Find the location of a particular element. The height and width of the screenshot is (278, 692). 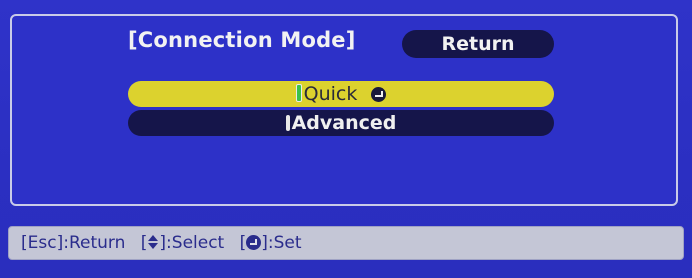

esc-key-label: [Esc] is located at coordinates (42, 243).